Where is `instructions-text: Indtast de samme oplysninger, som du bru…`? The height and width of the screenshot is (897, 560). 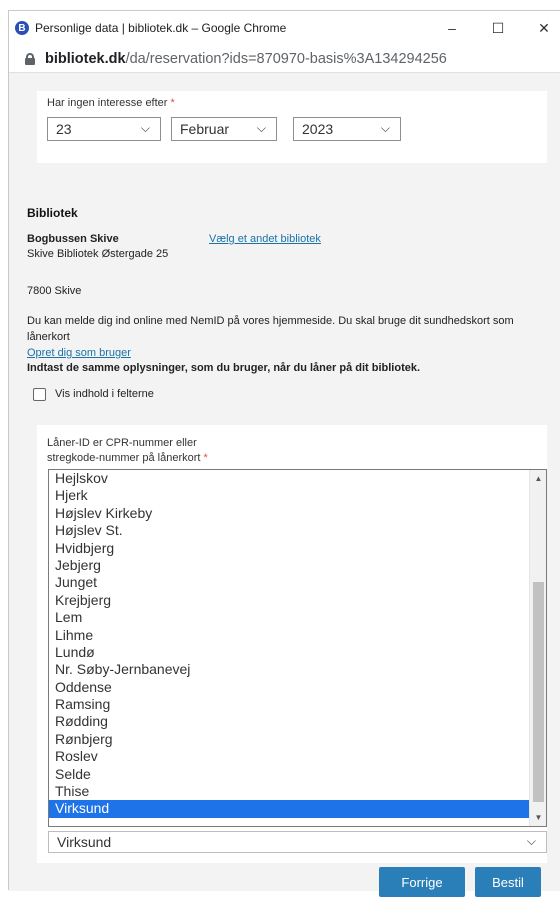
instructions-text: Indtast de samme oplysninger, som du bru… is located at coordinates (224, 368).